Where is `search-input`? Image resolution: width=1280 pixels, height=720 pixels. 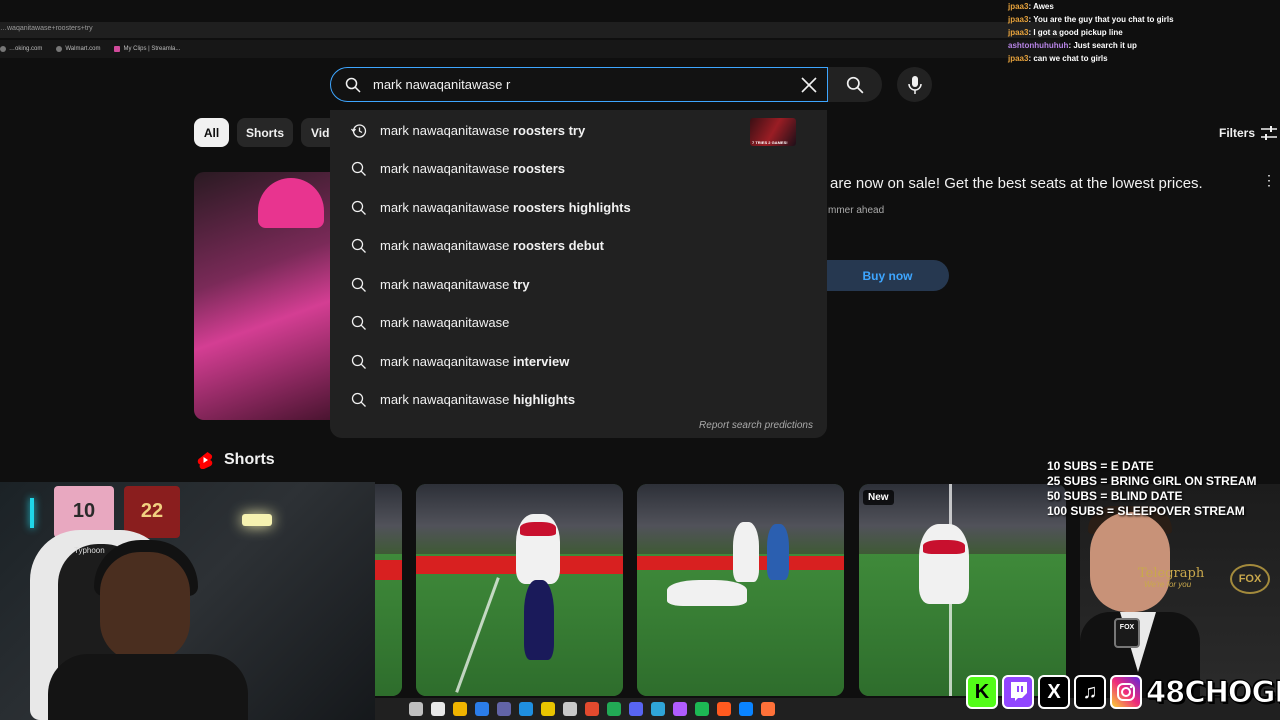
search-input is located at coordinates (583, 84).